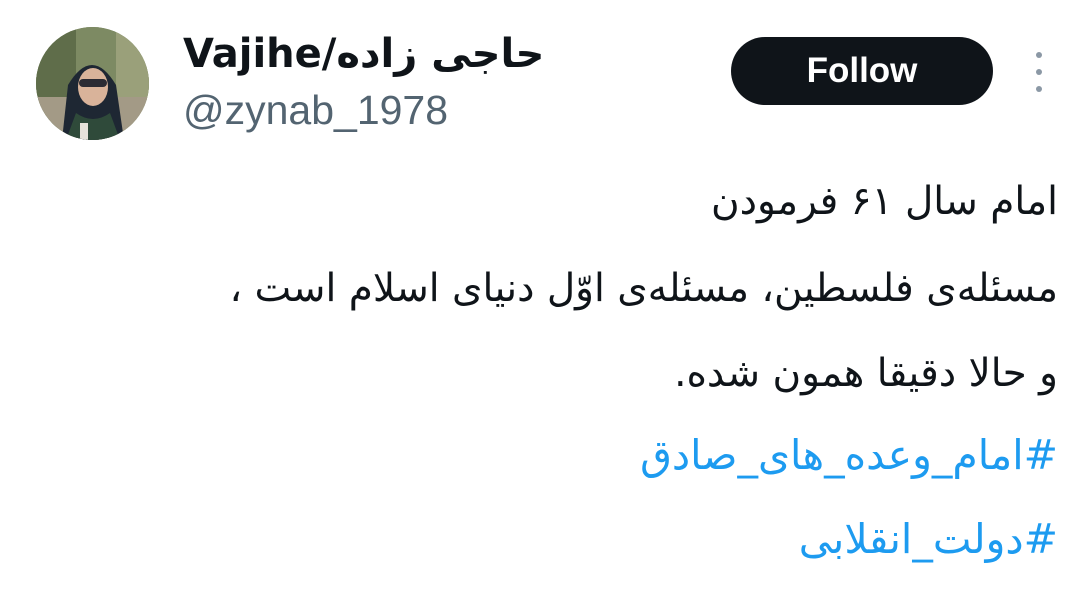 Image resolution: width=1080 pixels, height=608 pixels. I want to click on profile-photo, so click(92, 83).